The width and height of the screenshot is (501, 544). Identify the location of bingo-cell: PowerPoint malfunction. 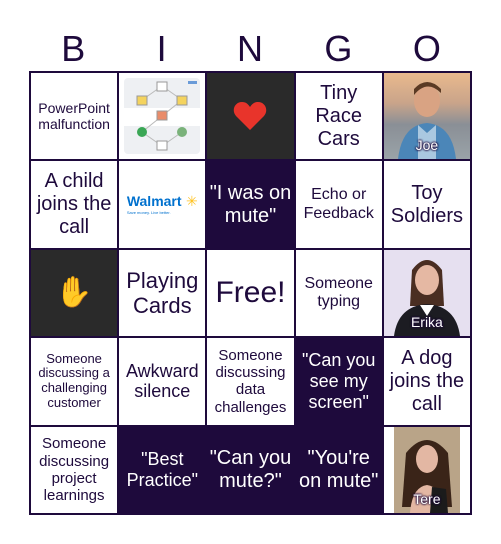
(74, 116).